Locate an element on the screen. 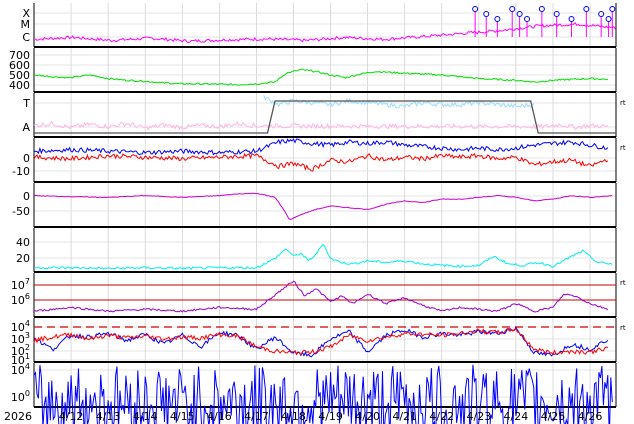  y-tick-label: T is located at coordinates (26, 103).